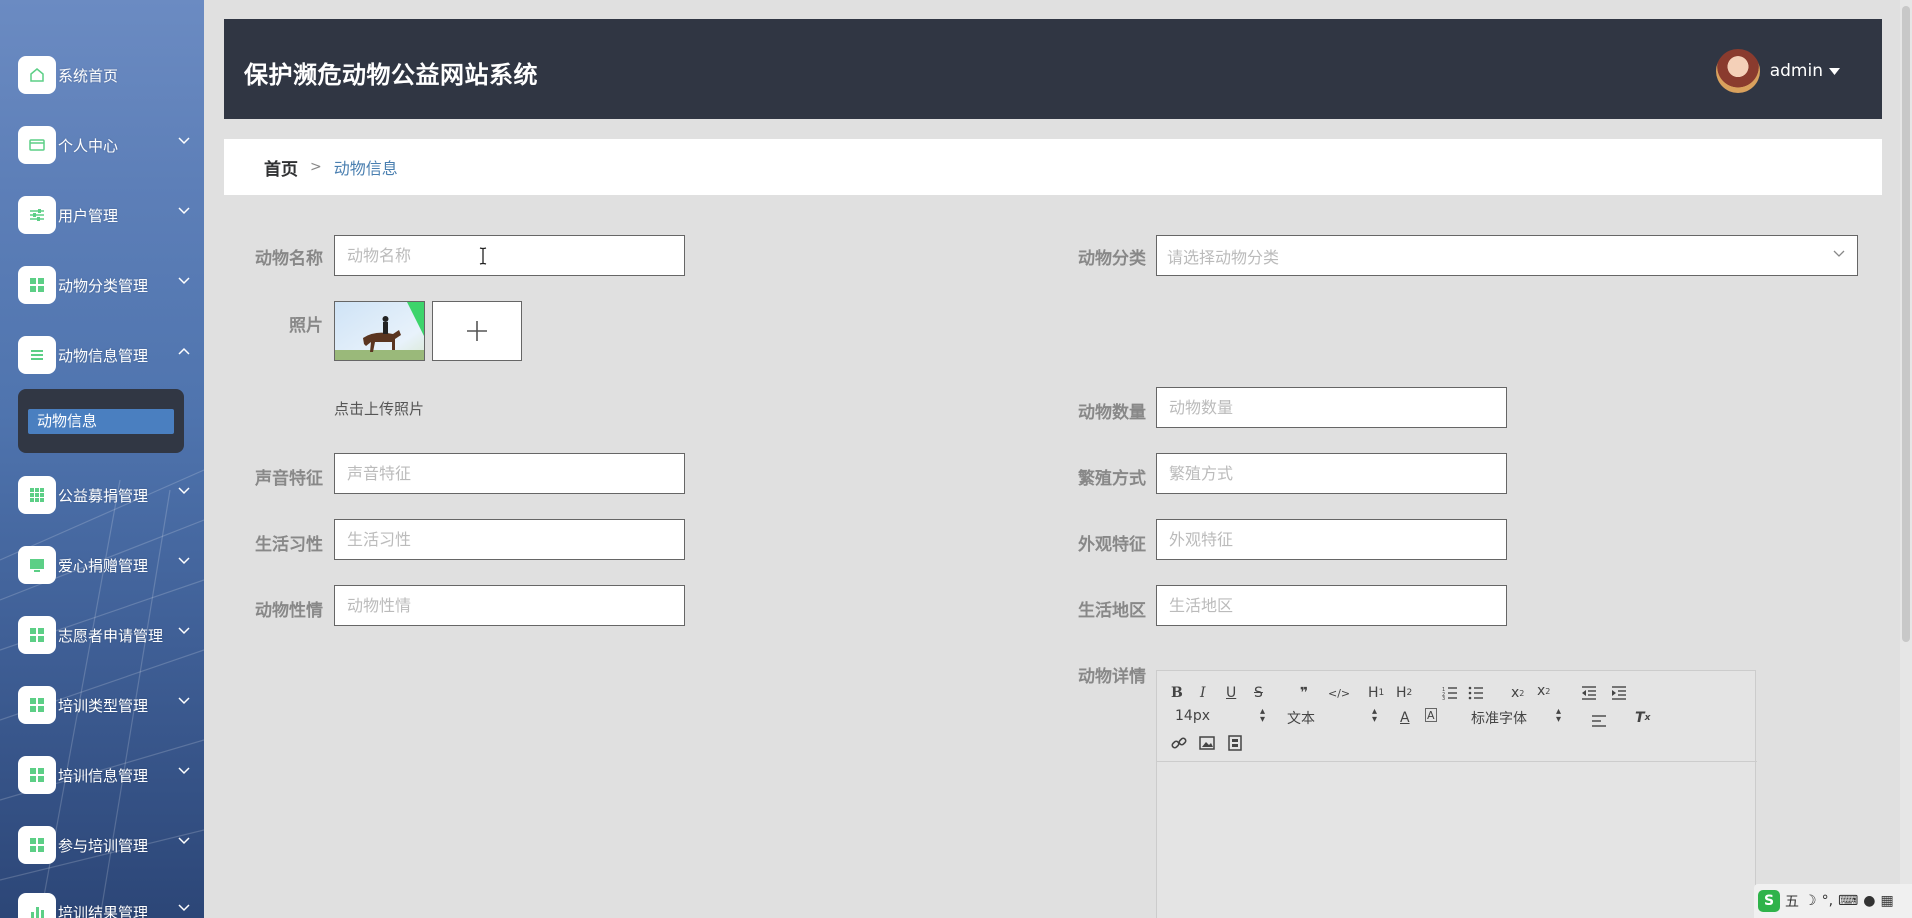 The height and width of the screenshot is (918, 1912). I want to click on sound-feature-input, so click(509, 473).